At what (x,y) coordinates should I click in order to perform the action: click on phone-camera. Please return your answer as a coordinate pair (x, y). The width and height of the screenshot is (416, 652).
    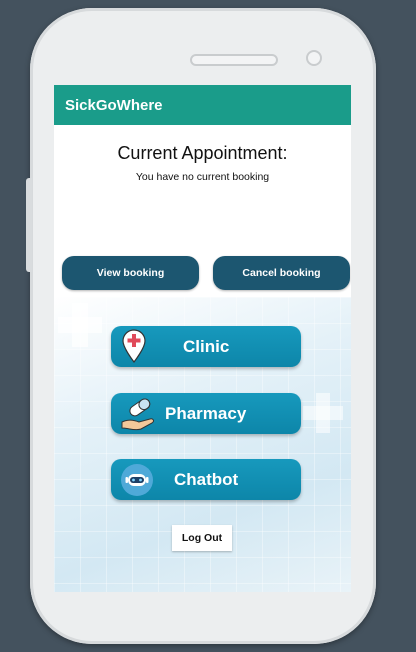
    Looking at the image, I should click on (314, 58).